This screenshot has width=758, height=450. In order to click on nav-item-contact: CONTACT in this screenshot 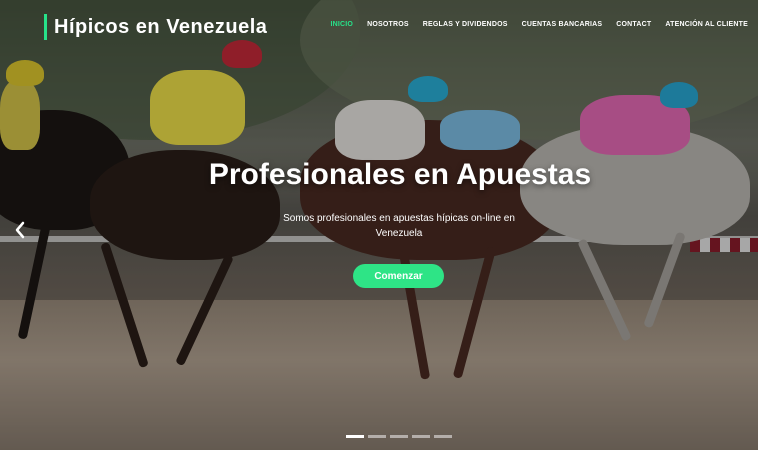, I will do `click(633, 24)`.